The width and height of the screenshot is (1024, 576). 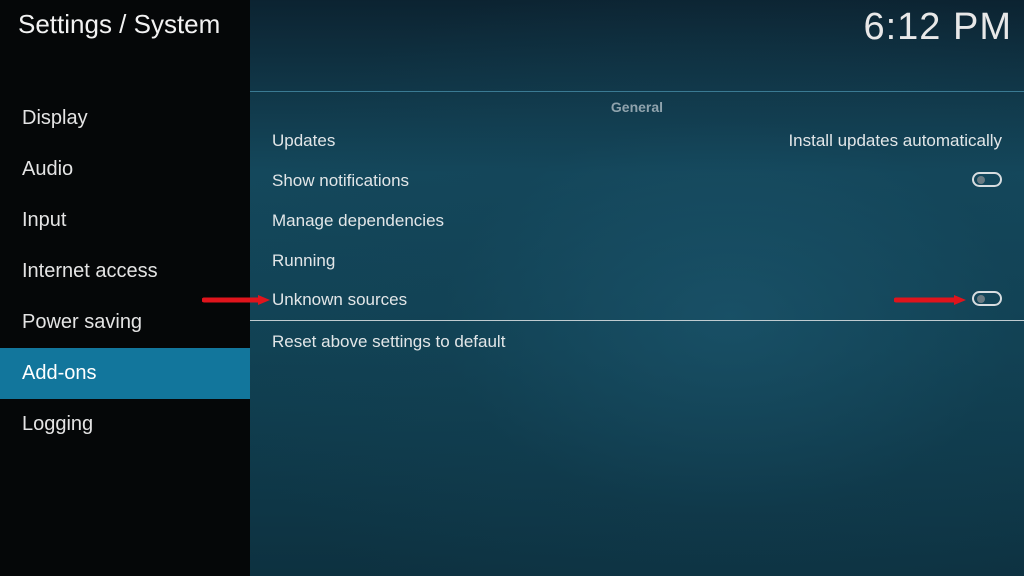 I want to click on clock: 6:12 PM, so click(x=937, y=27).